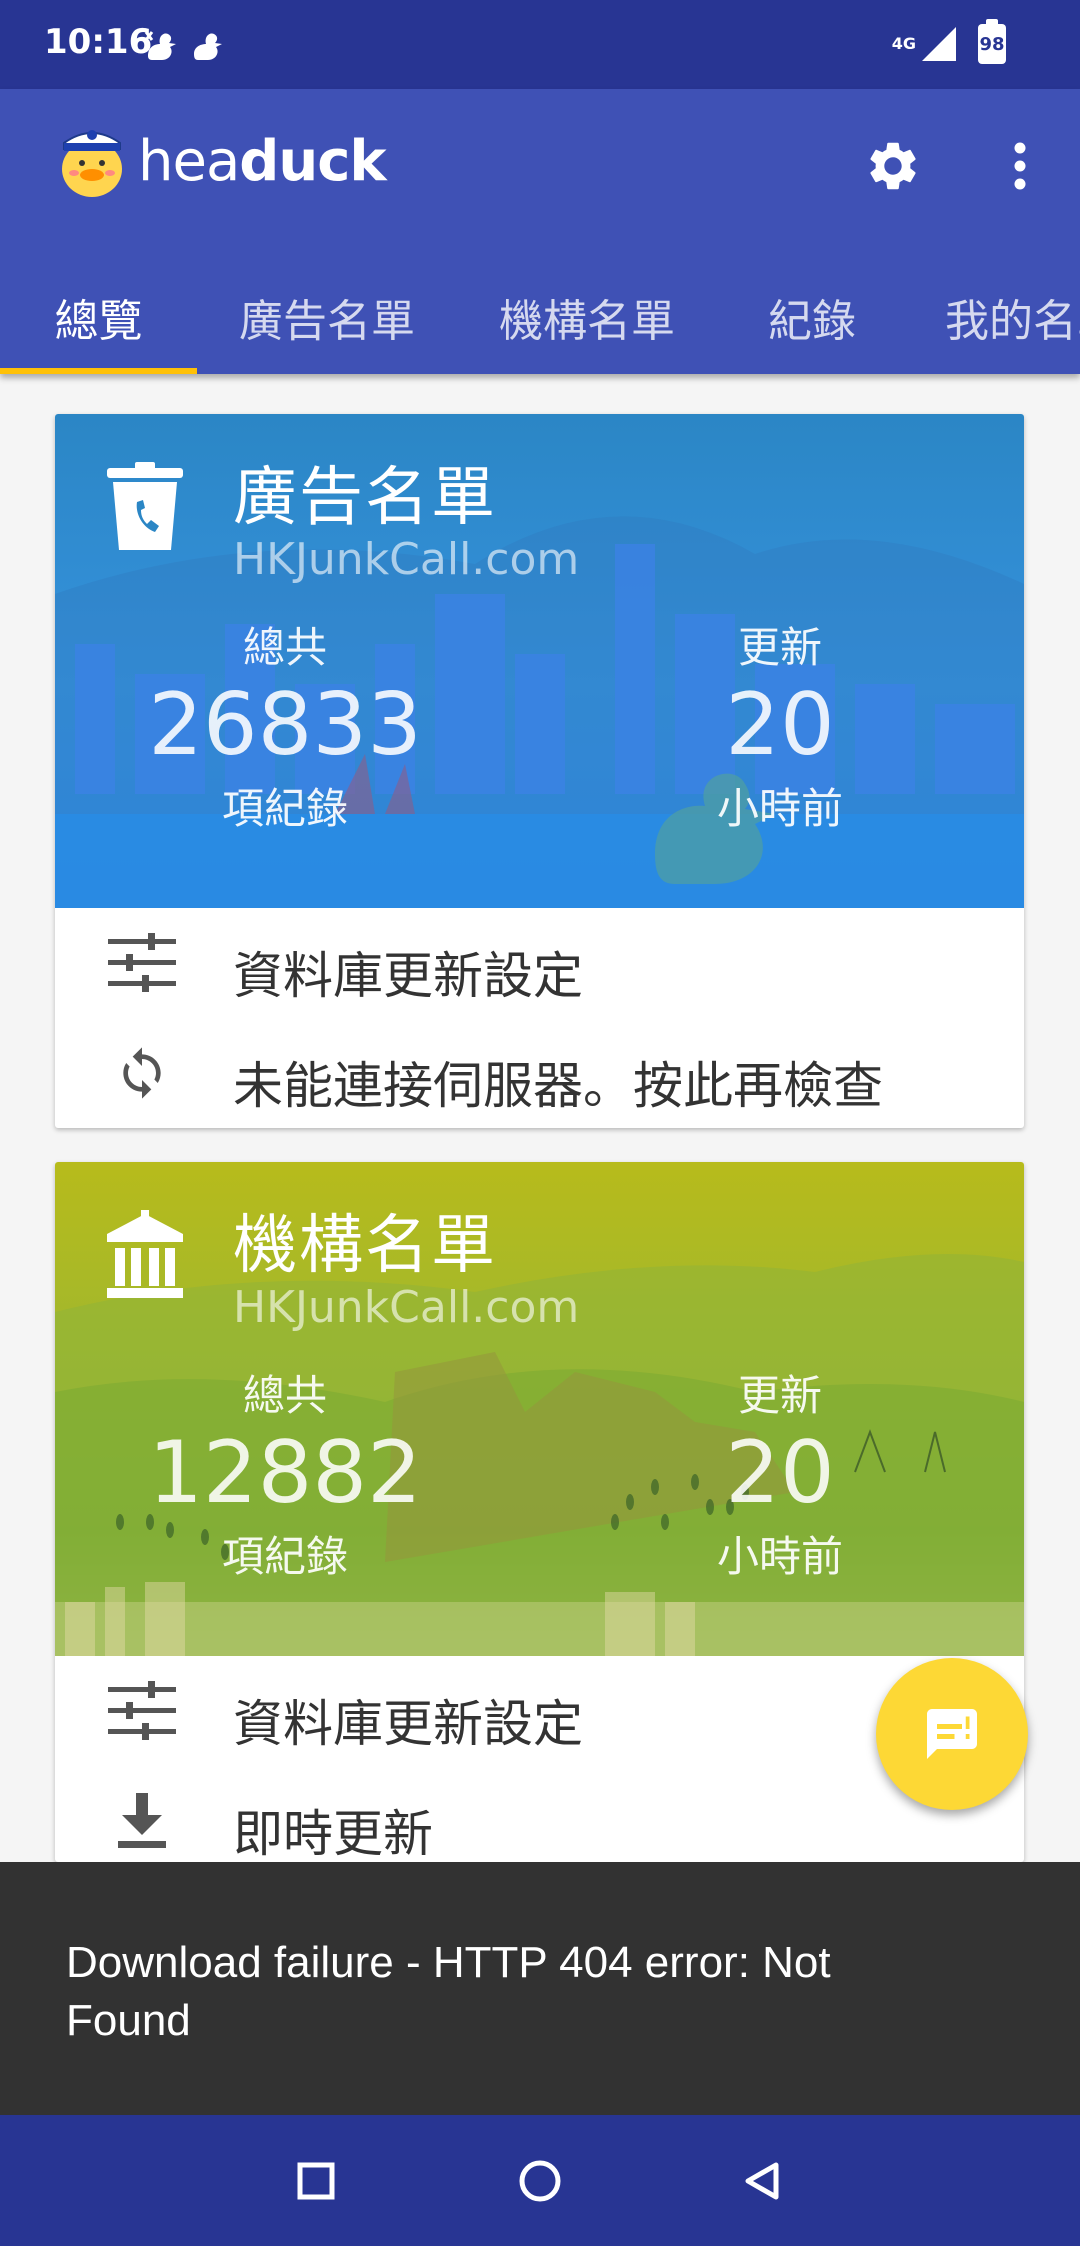 This screenshot has height=2246, width=1080. I want to click on circle-icon, so click(540, 2181).